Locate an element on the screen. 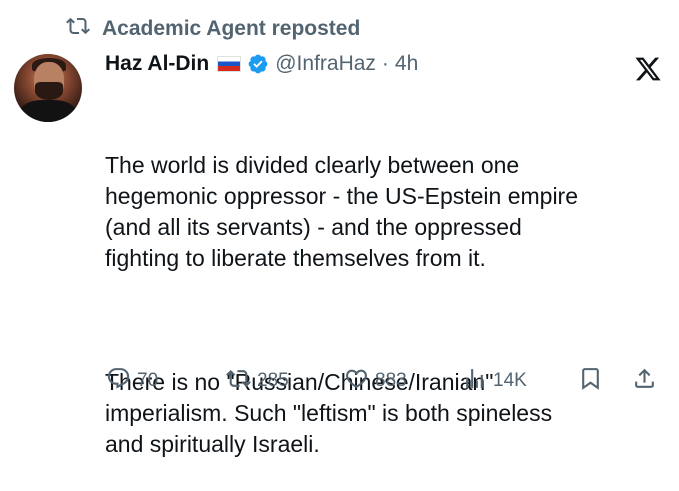 The height and width of the screenshot is (491, 679). bookmark-icon is located at coordinates (590, 381).